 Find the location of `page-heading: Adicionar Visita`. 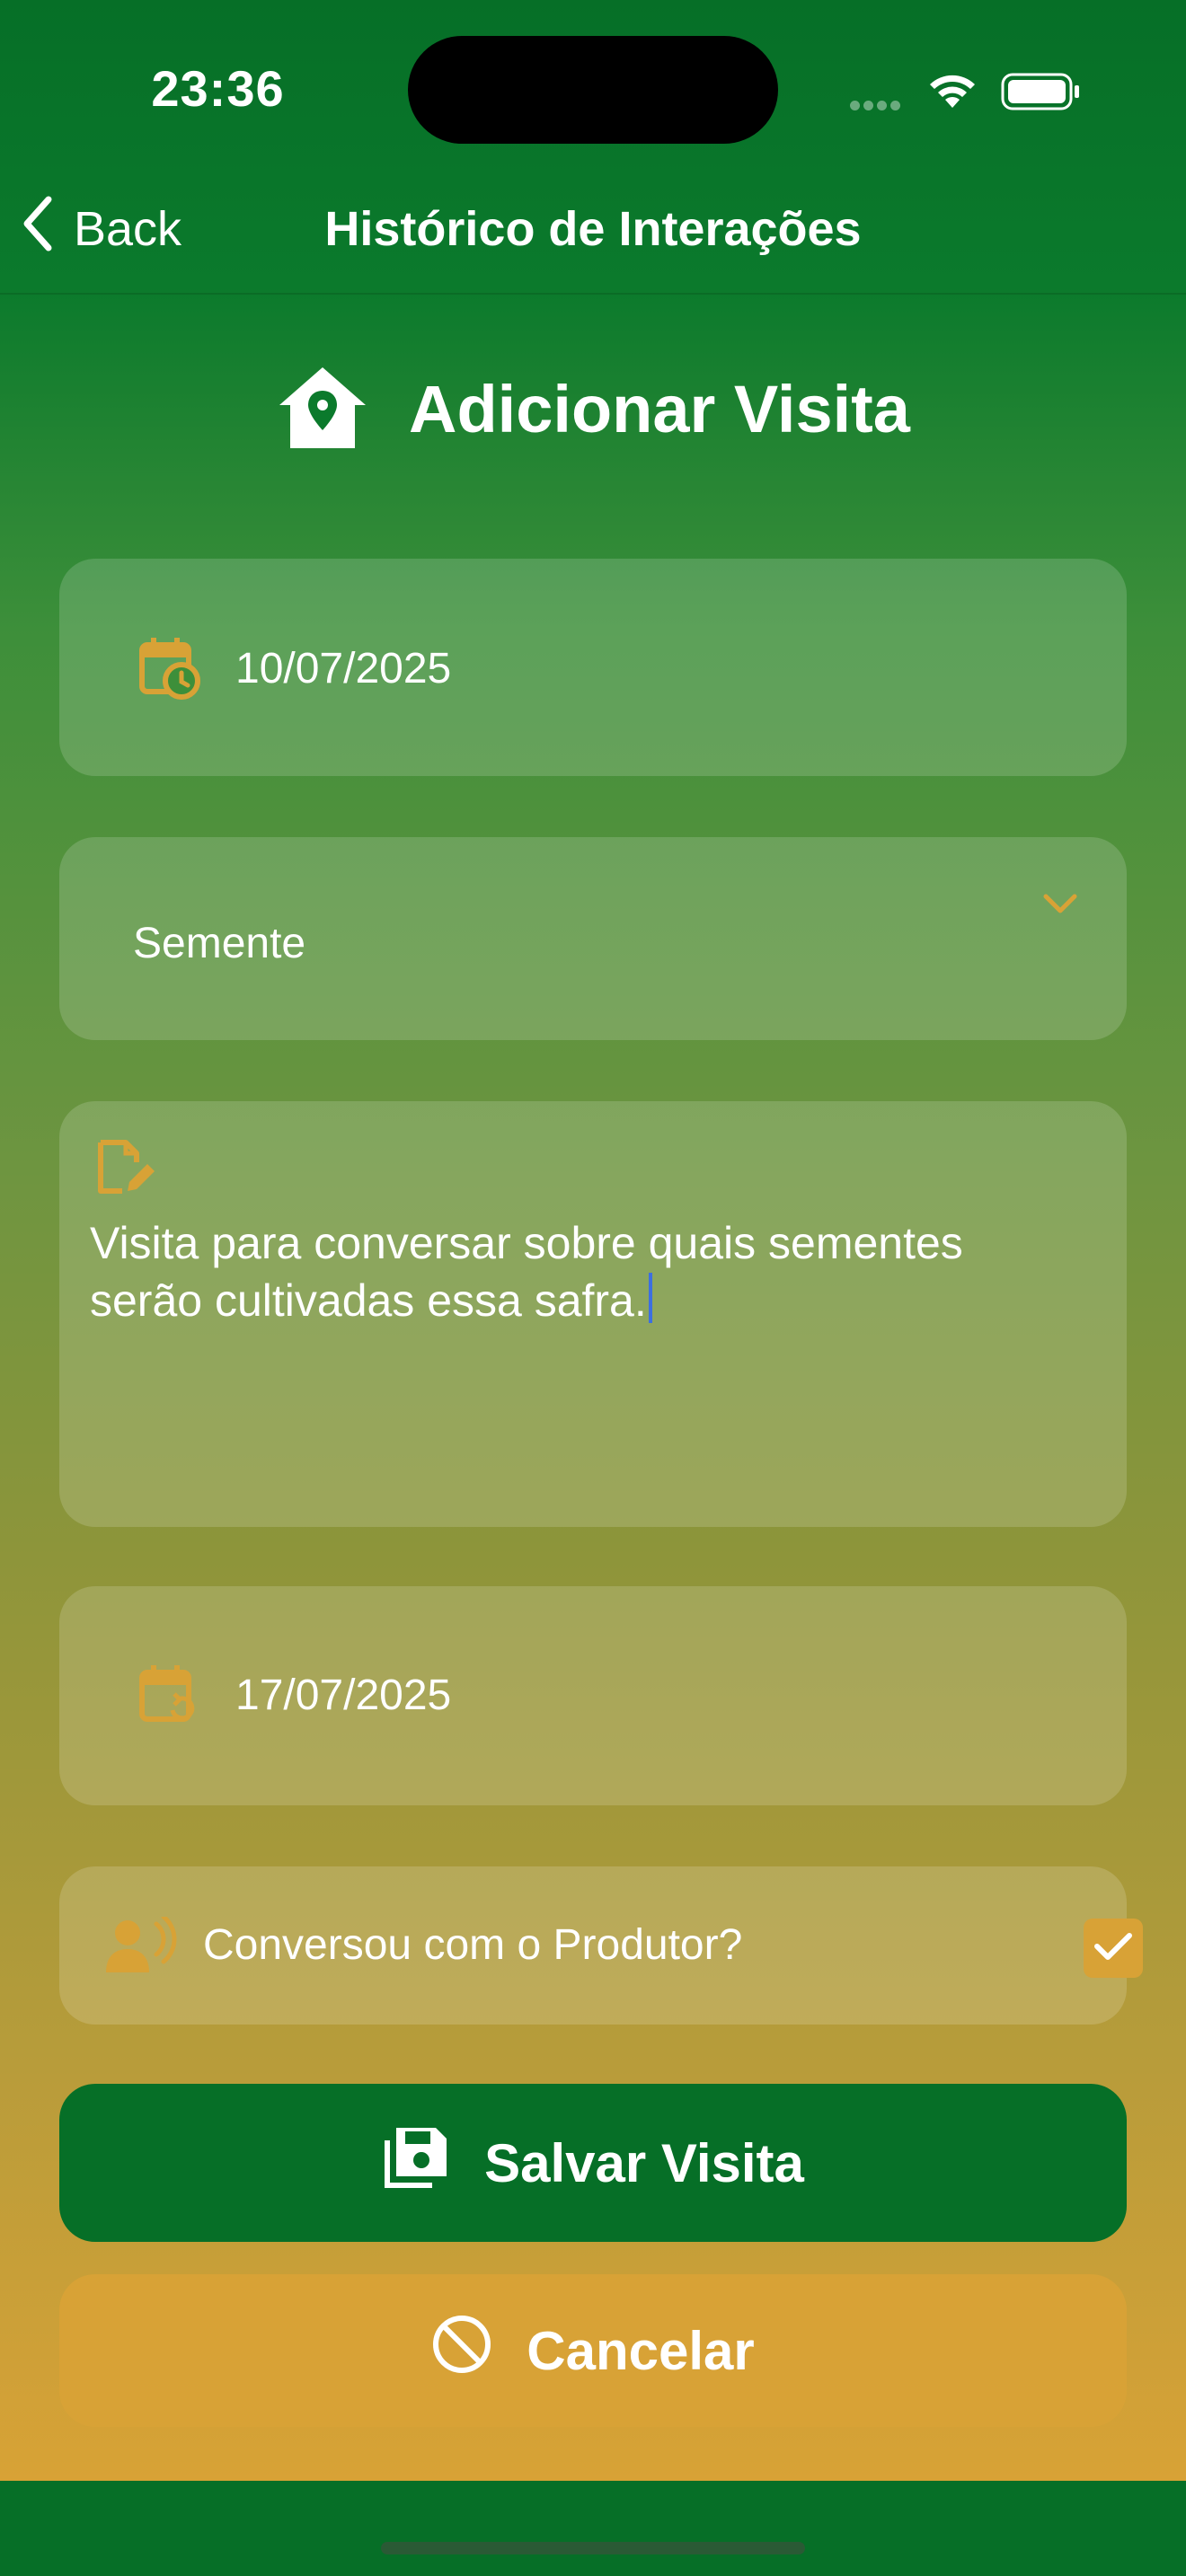

page-heading: Adicionar Visita is located at coordinates (593, 408).